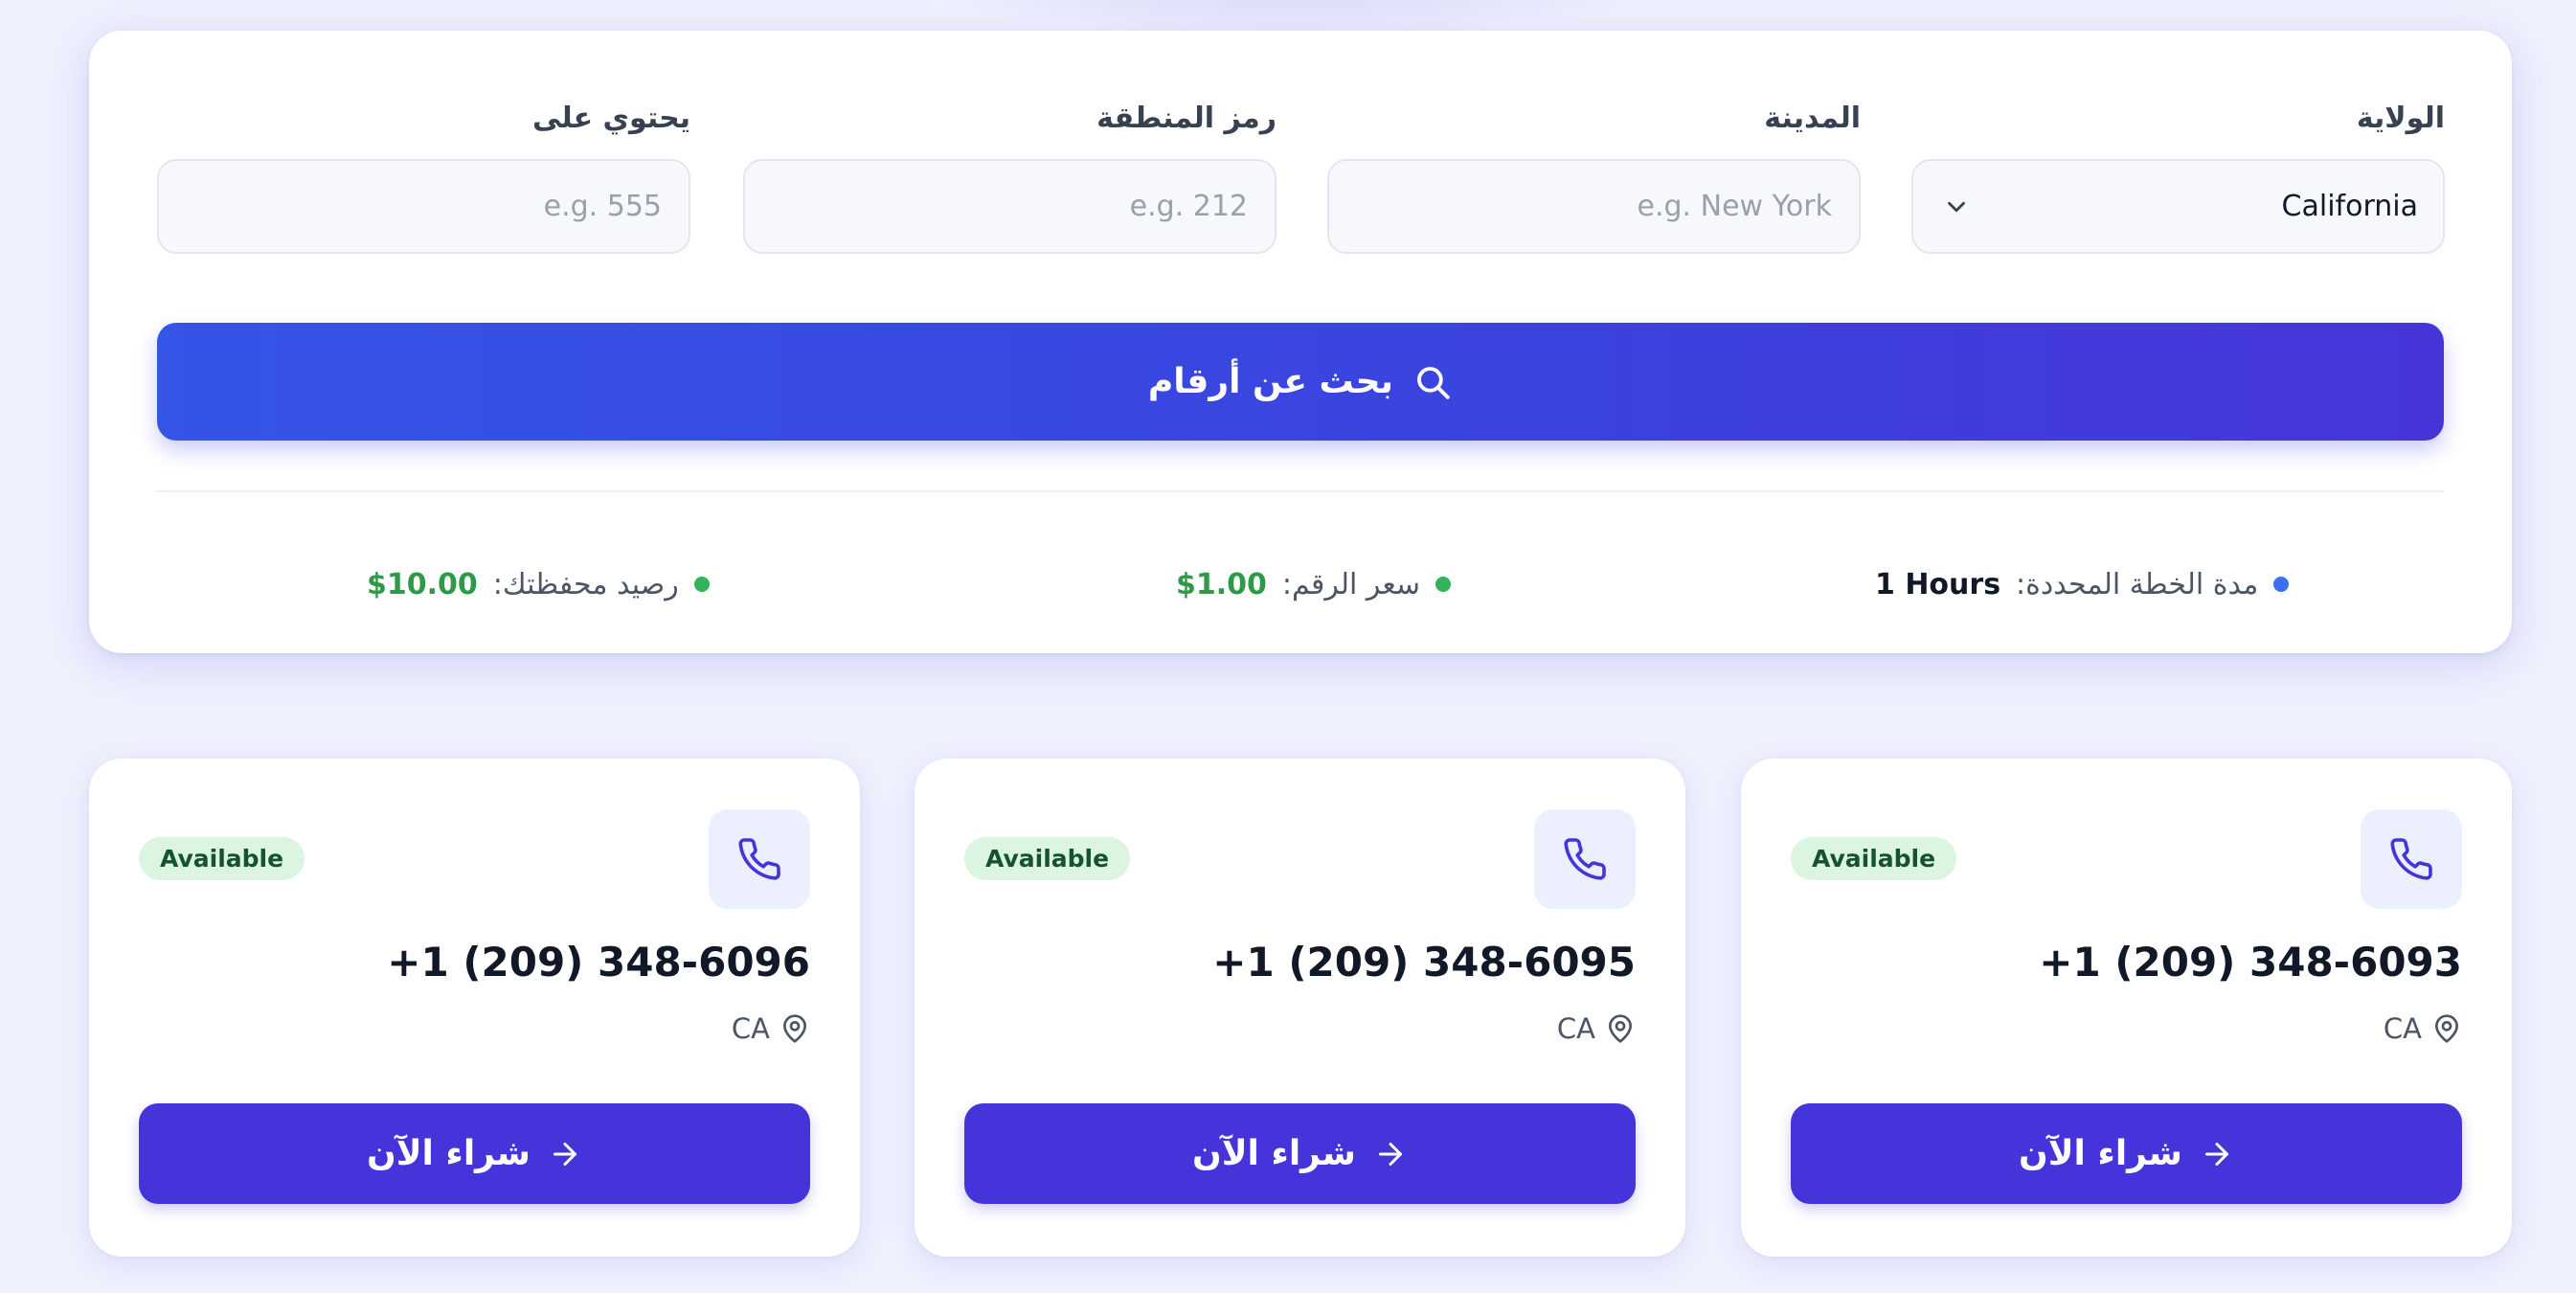  Describe the element at coordinates (1956, 207) in the screenshot. I see `chevron-down-icon` at that location.